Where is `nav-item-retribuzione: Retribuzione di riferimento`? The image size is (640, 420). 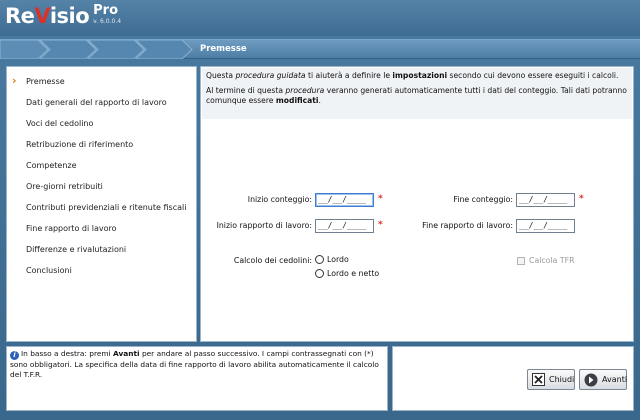 nav-item-retribuzione: Retribuzione di riferimento is located at coordinates (101, 148).